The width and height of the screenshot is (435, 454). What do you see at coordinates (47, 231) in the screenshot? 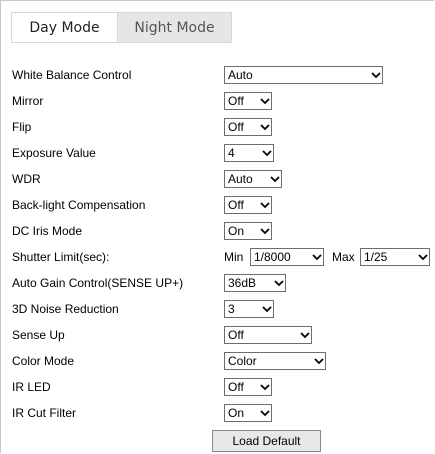
I see `label-dc-iris-mode: DC Iris Mode` at bounding box center [47, 231].